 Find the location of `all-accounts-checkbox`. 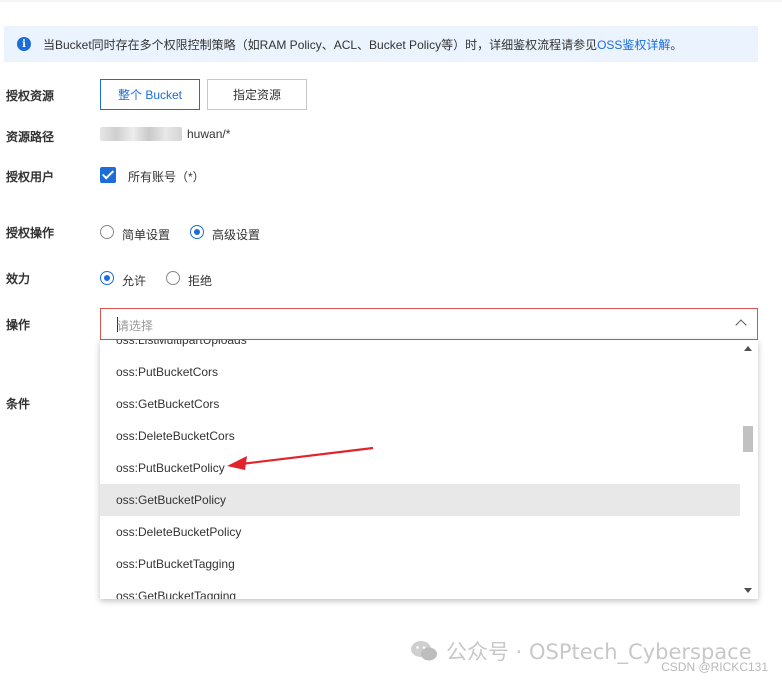

all-accounts-checkbox is located at coordinates (108, 175).